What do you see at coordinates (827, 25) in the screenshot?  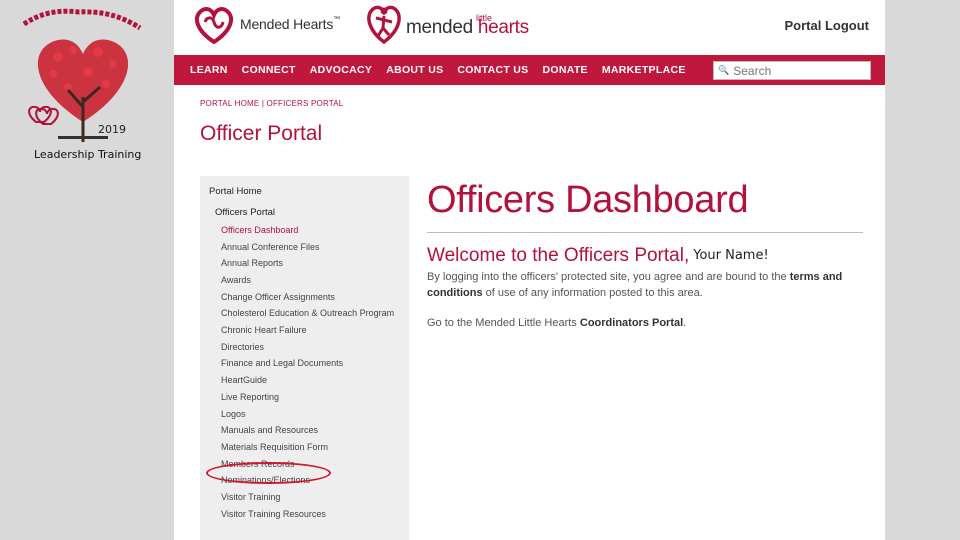 I see `portal-logout-link: Portal Logout` at bounding box center [827, 25].